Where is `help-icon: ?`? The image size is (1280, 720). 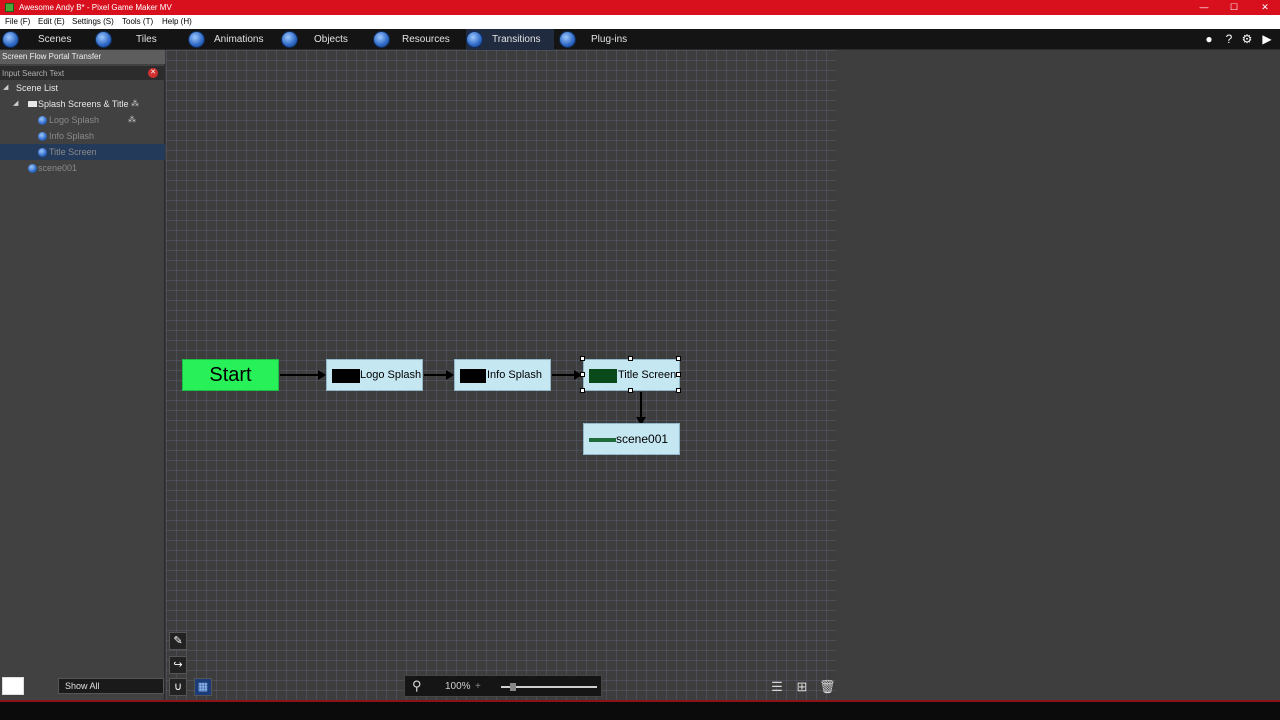
help-icon: ? is located at coordinates (1229, 39).